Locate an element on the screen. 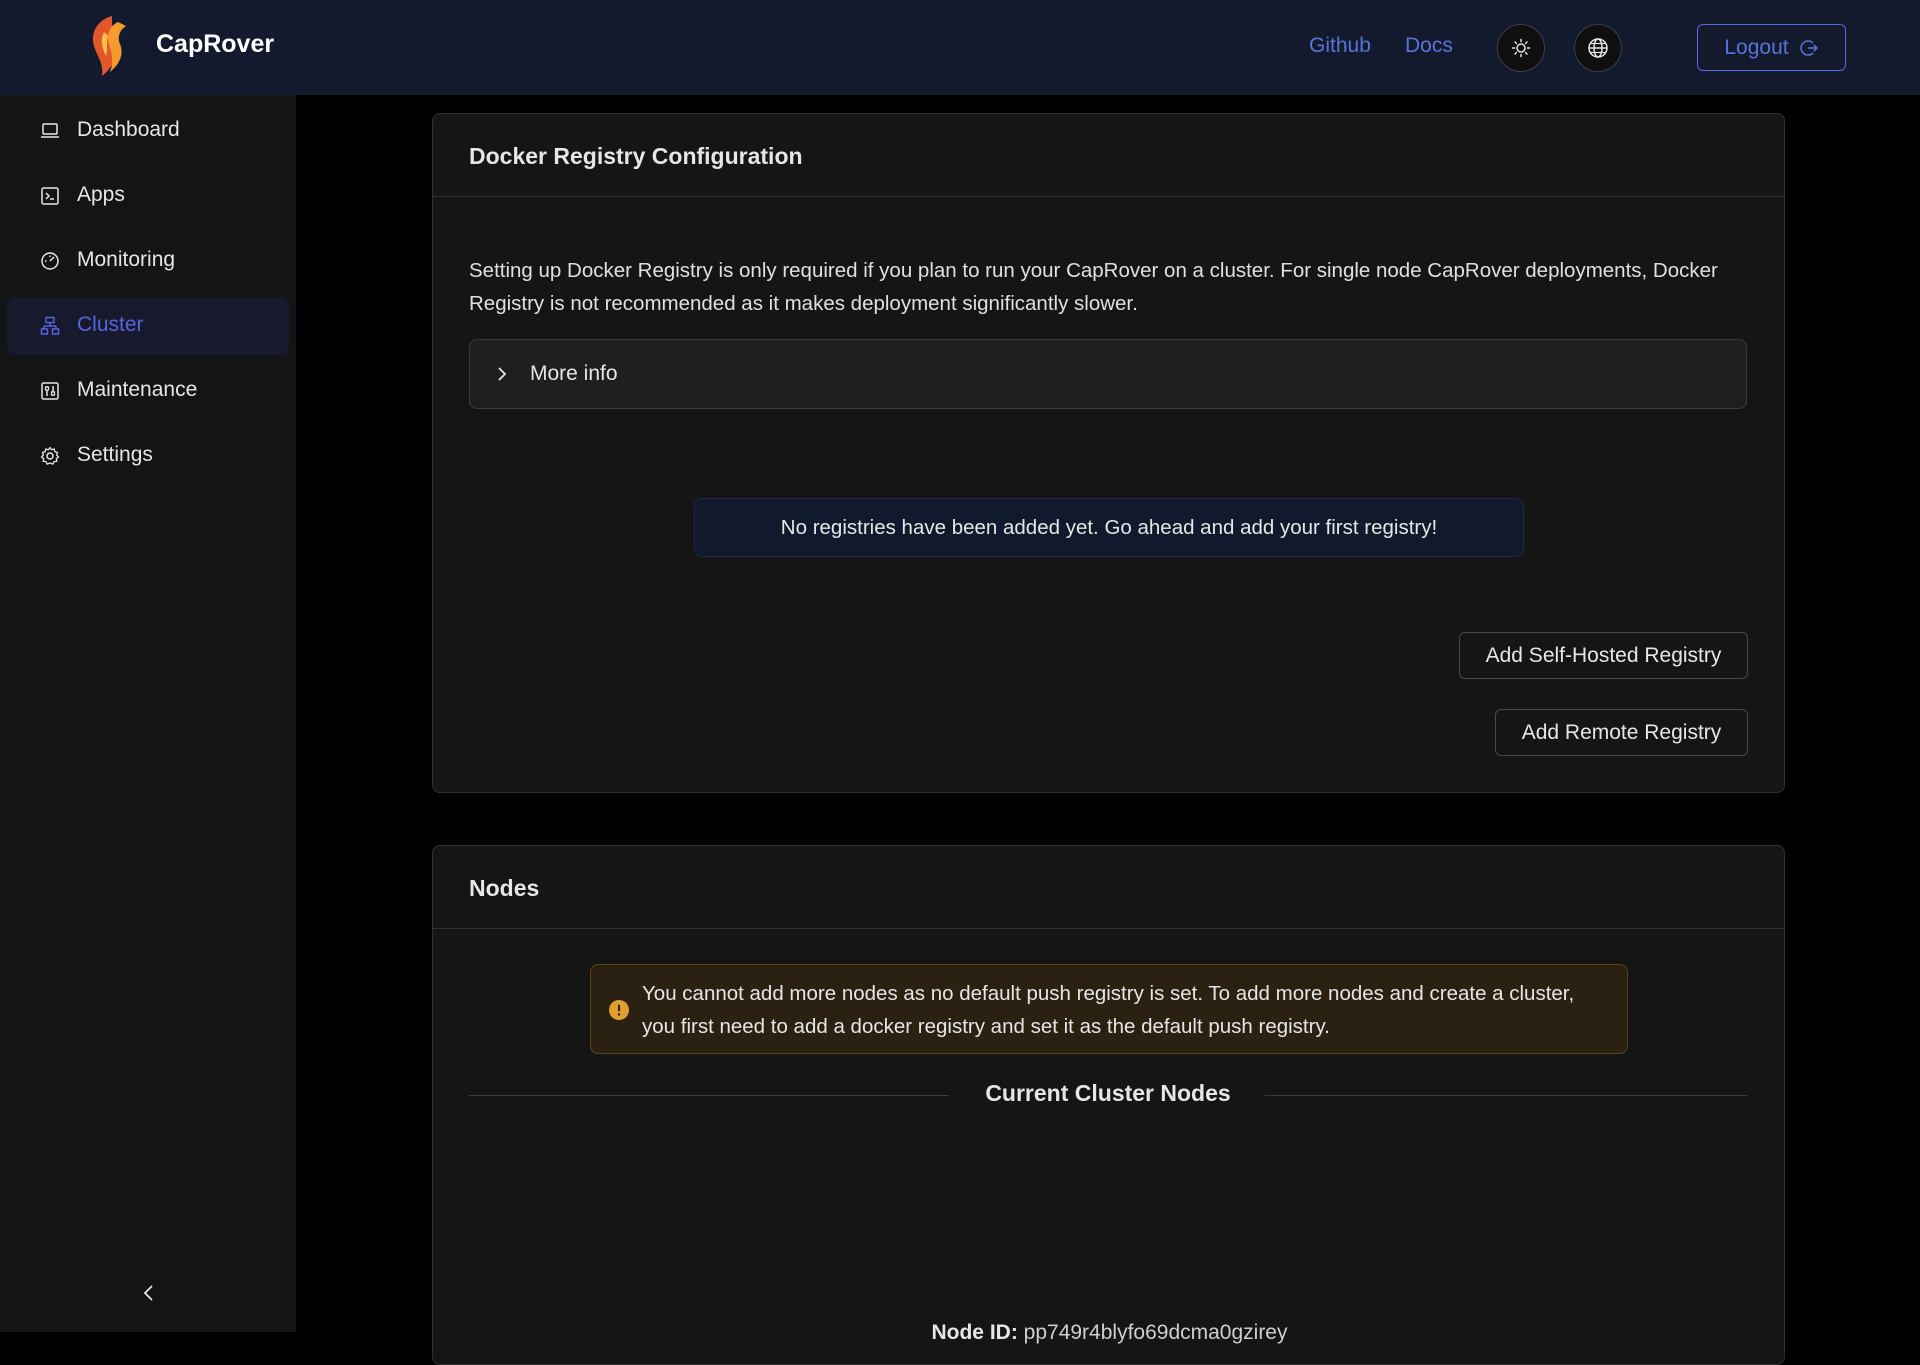 This screenshot has width=1920, height=1365. sidebar-item-apps: Apps is located at coordinates (148, 196).